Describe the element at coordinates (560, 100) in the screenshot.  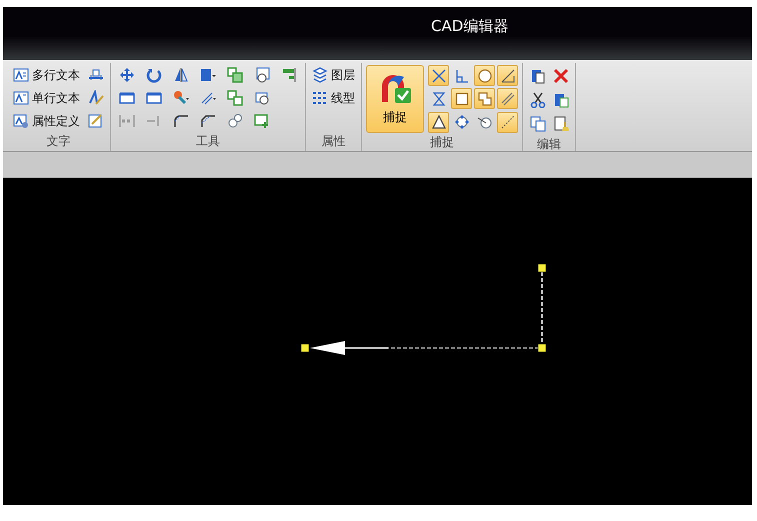
I see `paste-special-icon` at that location.